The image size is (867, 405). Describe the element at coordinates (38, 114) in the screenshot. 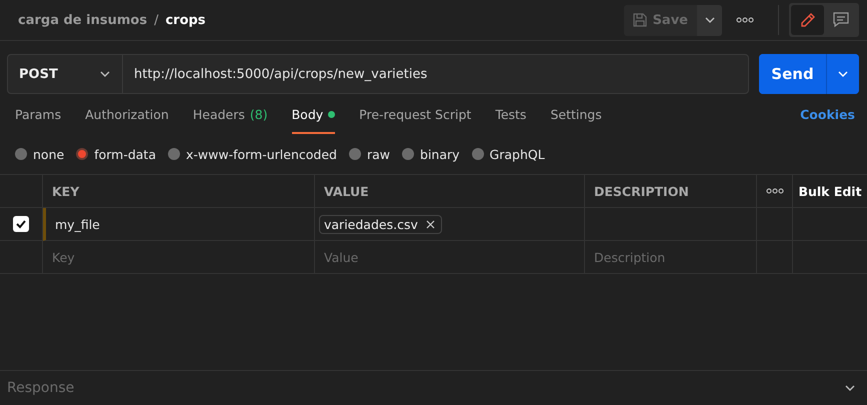

I see `tab: Params` at that location.